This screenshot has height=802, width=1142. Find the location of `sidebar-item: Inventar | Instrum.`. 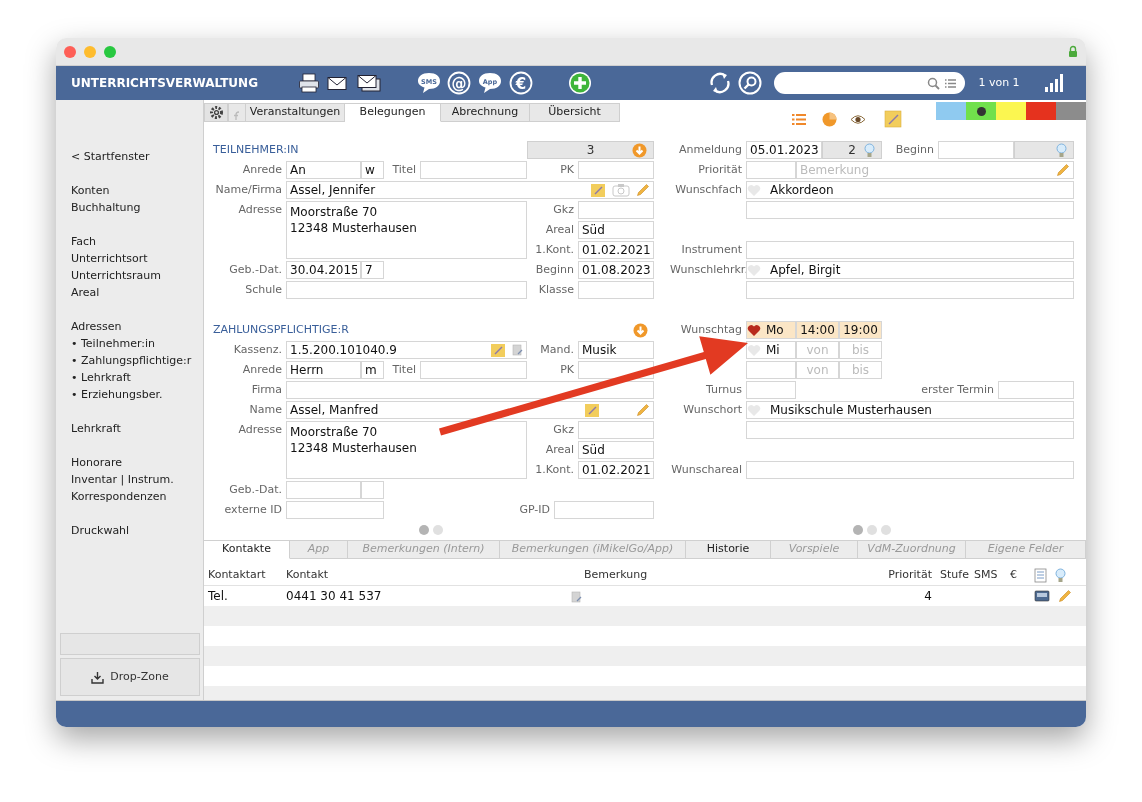

sidebar-item: Inventar | Instrum. is located at coordinates (137, 479).